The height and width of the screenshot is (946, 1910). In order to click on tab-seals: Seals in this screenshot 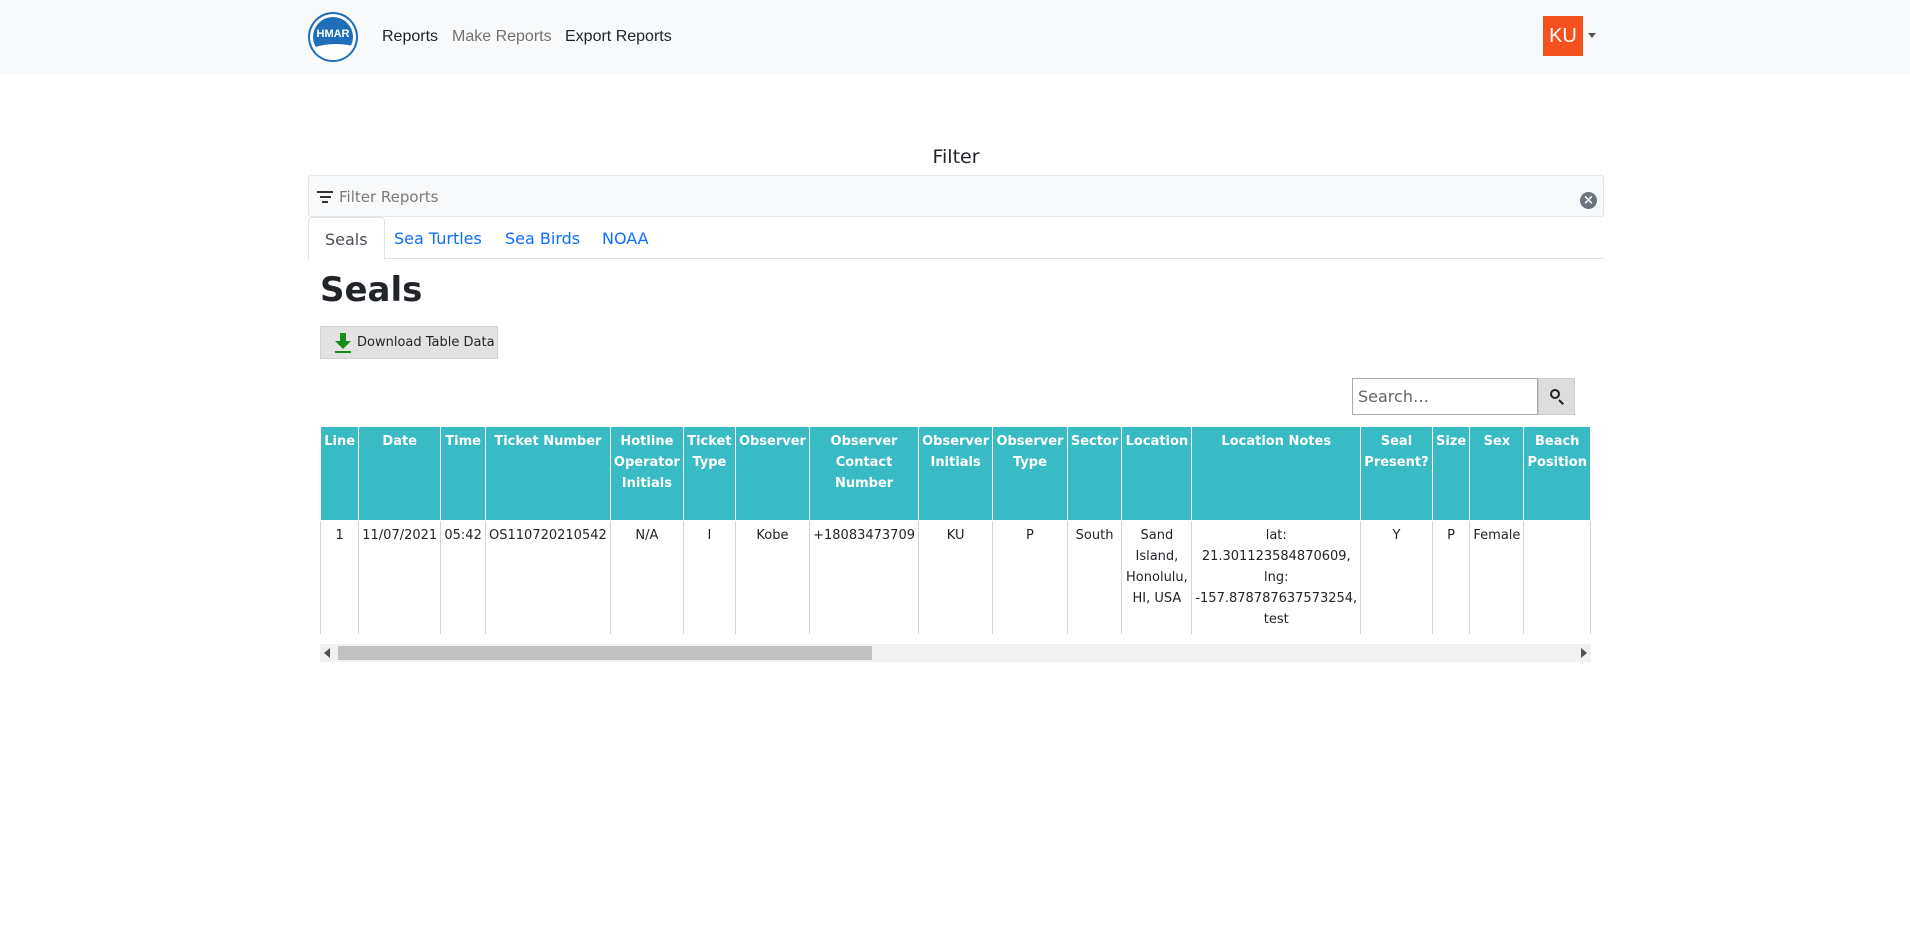, I will do `click(346, 238)`.